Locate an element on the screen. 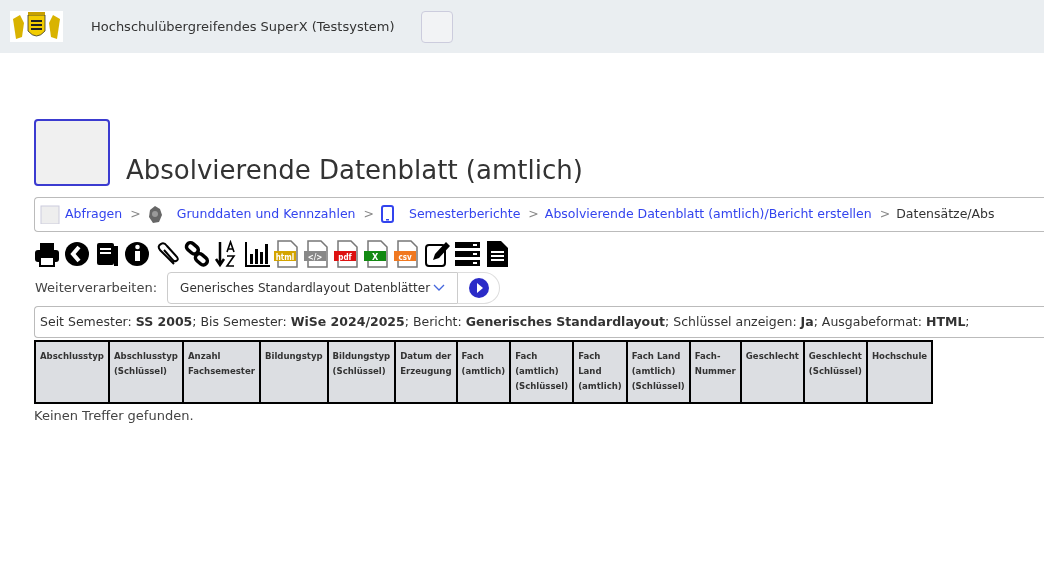 This screenshot has width=1044, height=563. column-header: Hochschule is located at coordinates (899, 372).